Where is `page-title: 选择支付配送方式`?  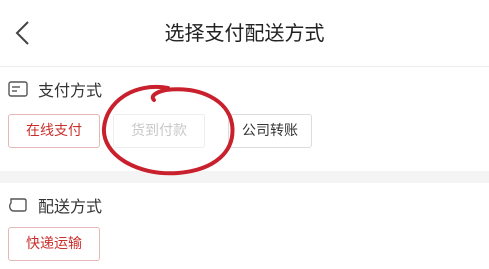
page-title: 选择支付配送方式 is located at coordinates (244, 33).